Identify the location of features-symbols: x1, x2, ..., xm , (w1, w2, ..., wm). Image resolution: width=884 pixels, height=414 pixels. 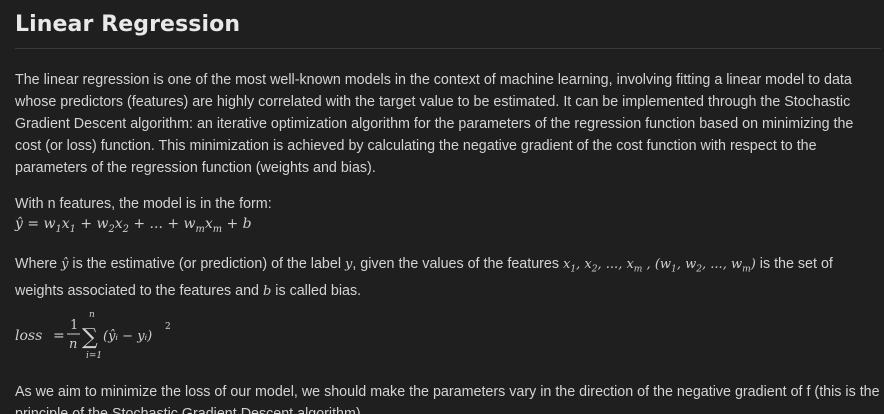
(659, 265).